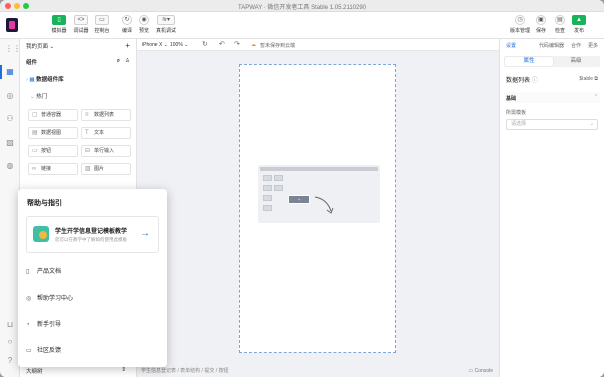 This screenshot has width=604, height=377. I want to click on apps-grid-icon: ⋮⋮, so click(13, 49).